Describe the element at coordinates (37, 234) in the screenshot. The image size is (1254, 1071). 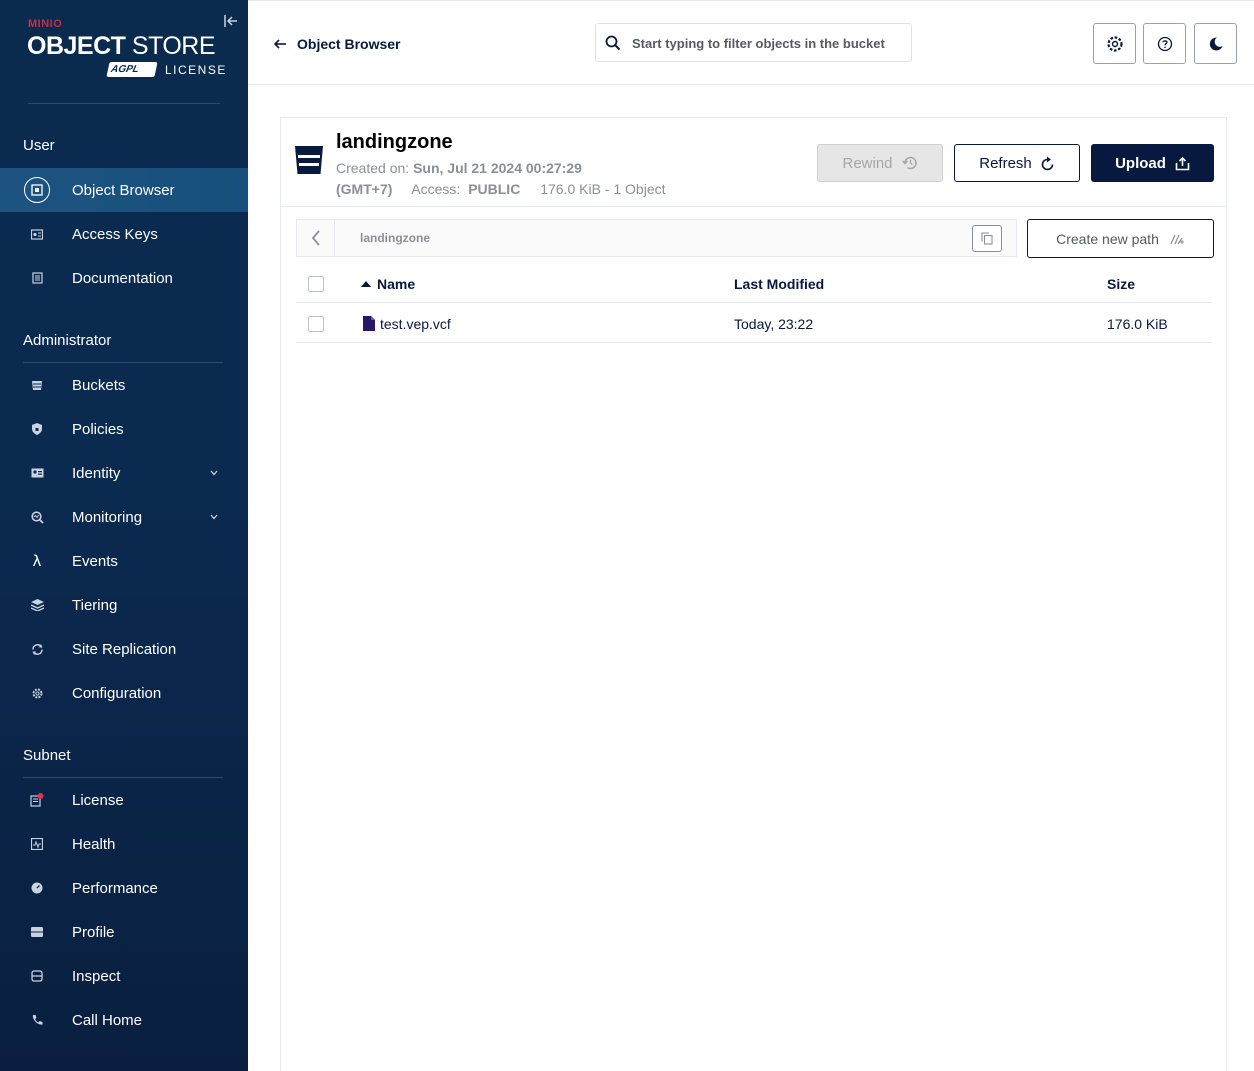
I see `access-keys-icon` at that location.